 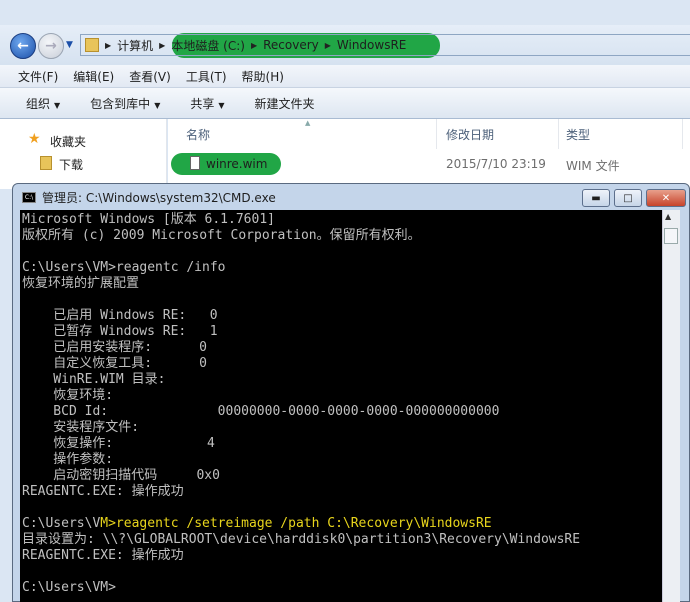 I want to click on file-type: WIM 文件, so click(x=593, y=166).